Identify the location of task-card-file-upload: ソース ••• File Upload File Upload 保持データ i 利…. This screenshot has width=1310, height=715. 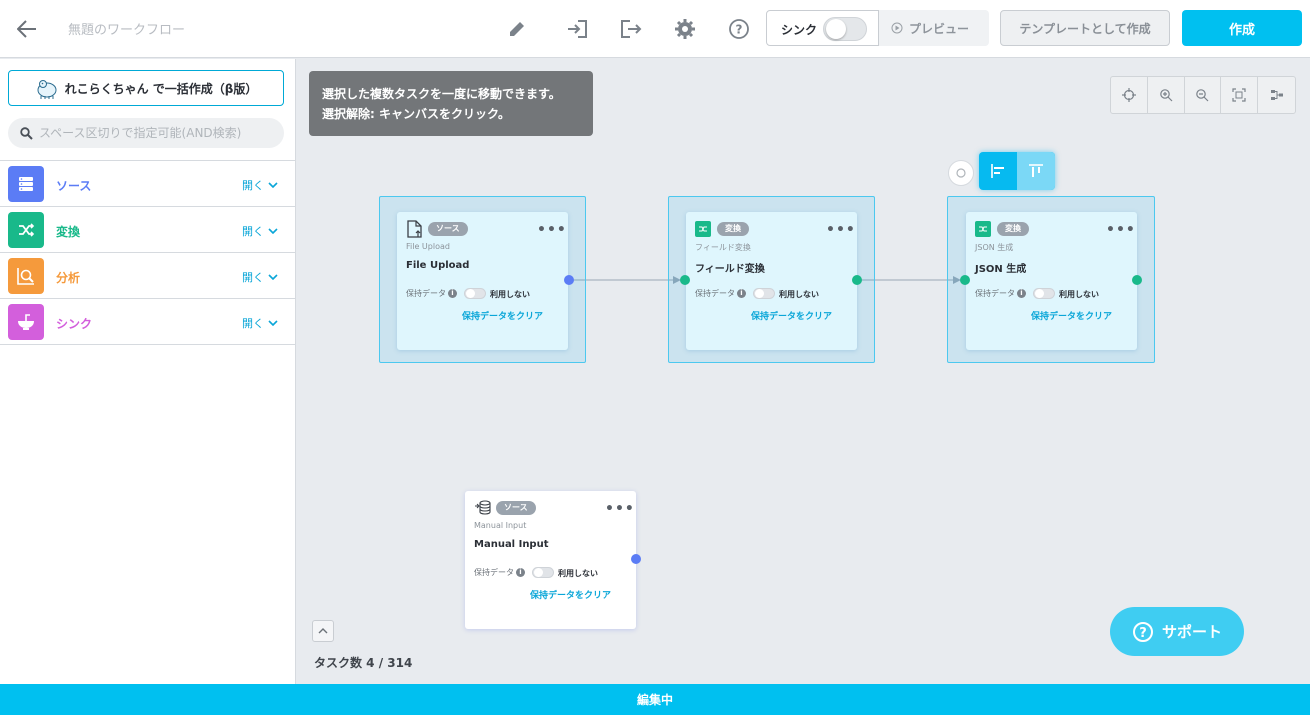
(482, 281).